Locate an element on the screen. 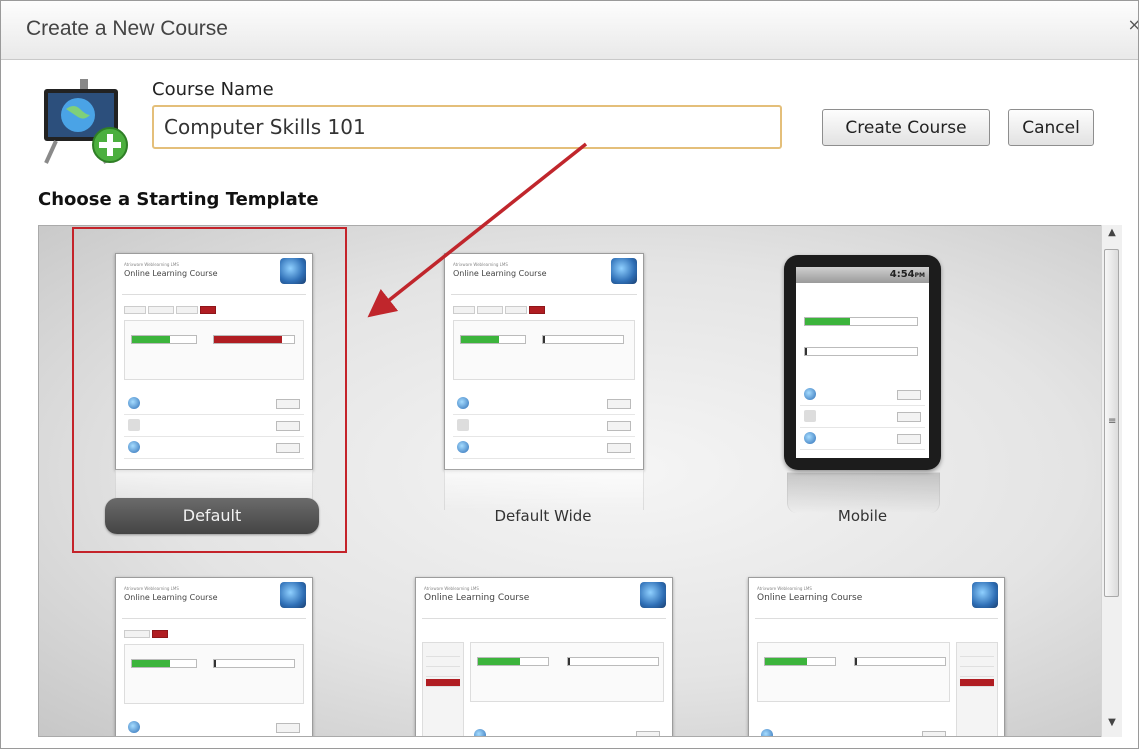 The width and height of the screenshot is (1139, 749). create-course-button: Create Course is located at coordinates (906, 127).